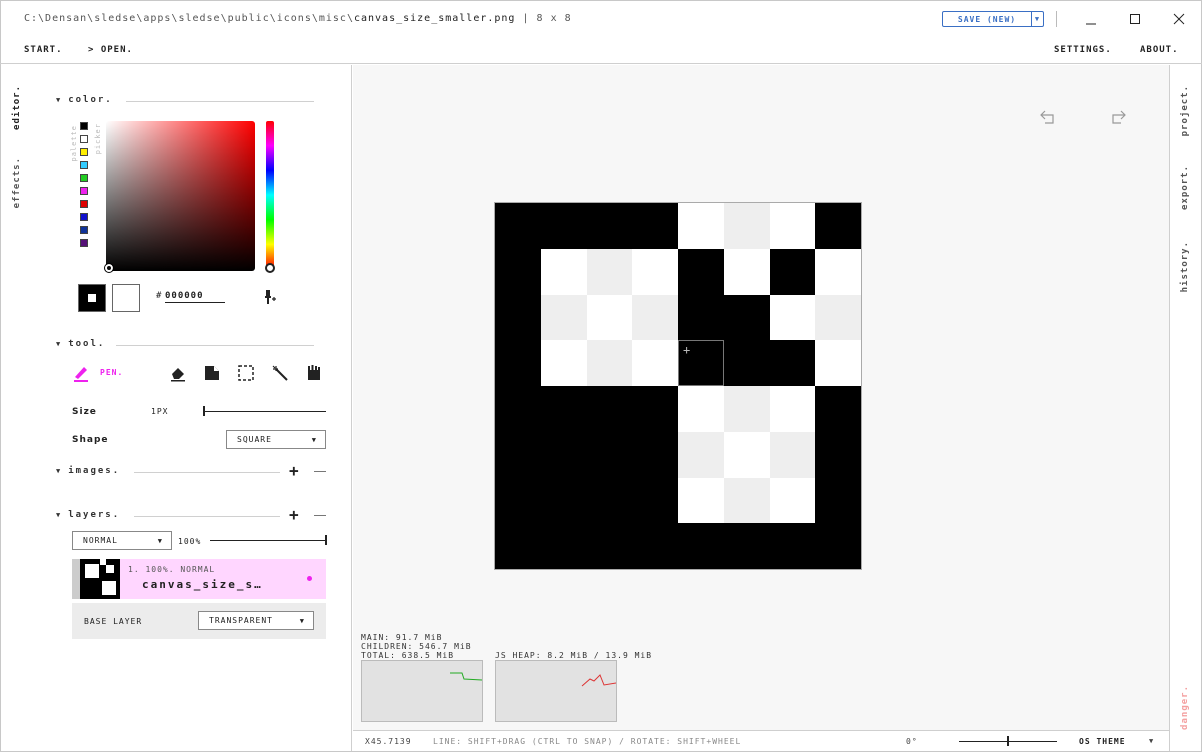  I want to click on nav-project: project., so click(1185, 110).